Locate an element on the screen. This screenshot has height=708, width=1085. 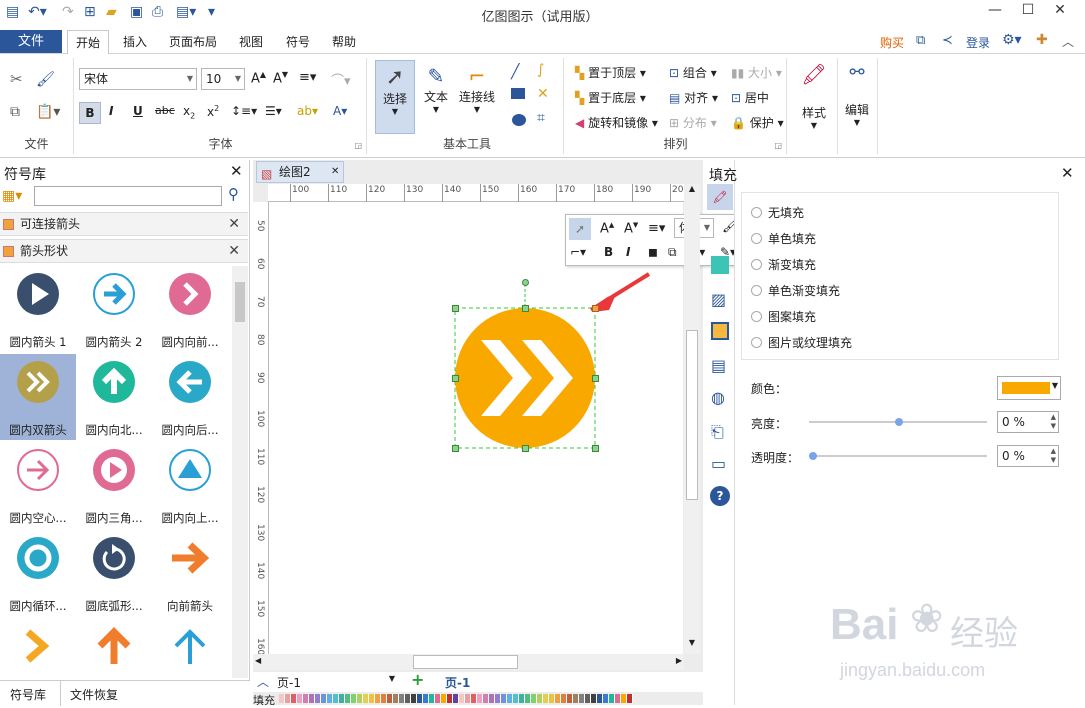
image-side-icon: ▨ is located at coordinates (718, 299).